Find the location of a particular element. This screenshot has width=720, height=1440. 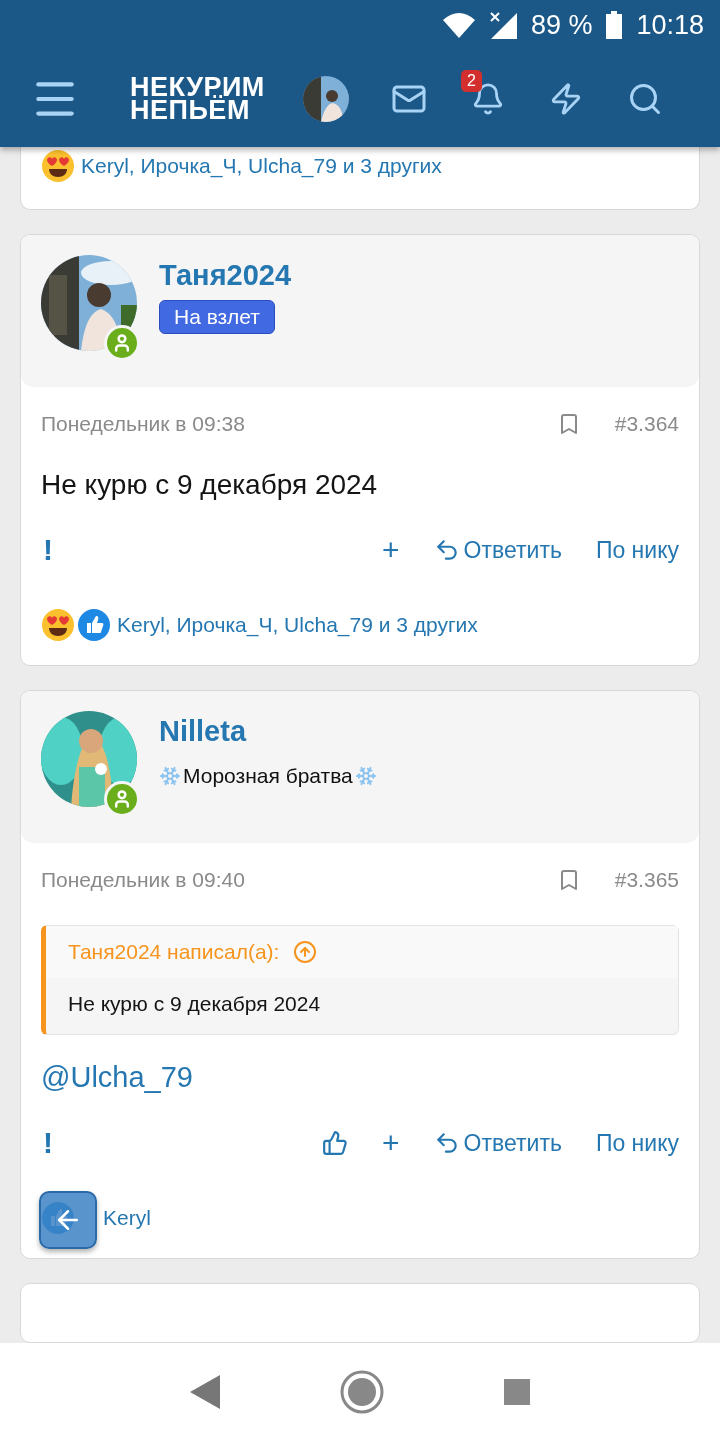

quote-text: Не курю с 9 декабря 2024 is located at coordinates (194, 1004).